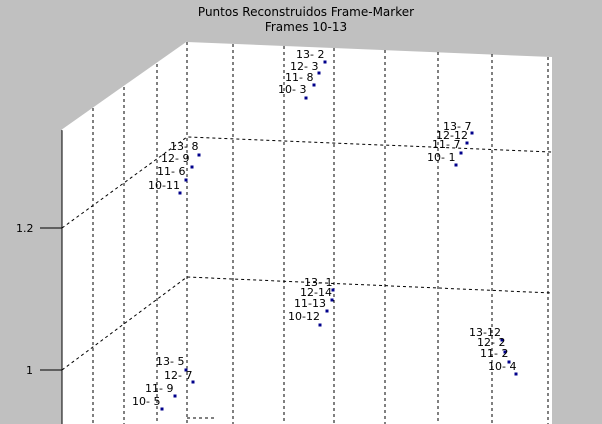 The height and width of the screenshot is (424, 602). What do you see at coordinates (310, 303) in the screenshot?
I see `point-label: 11-13` at bounding box center [310, 303].